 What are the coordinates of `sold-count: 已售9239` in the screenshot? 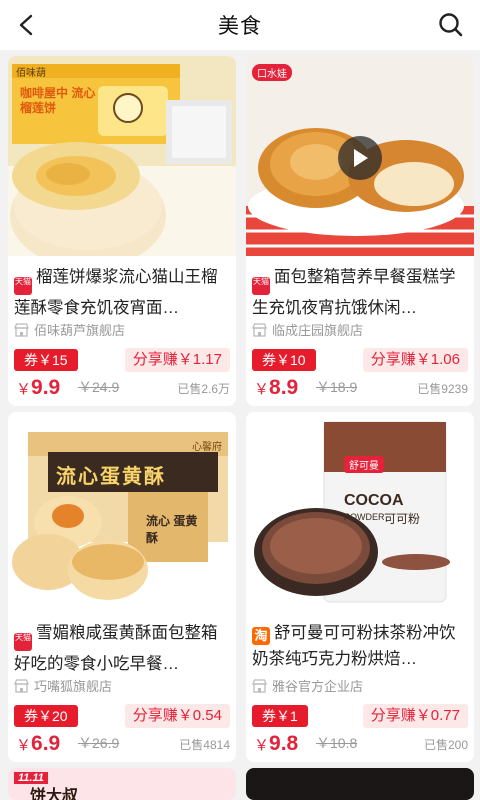 It's located at (442, 389).